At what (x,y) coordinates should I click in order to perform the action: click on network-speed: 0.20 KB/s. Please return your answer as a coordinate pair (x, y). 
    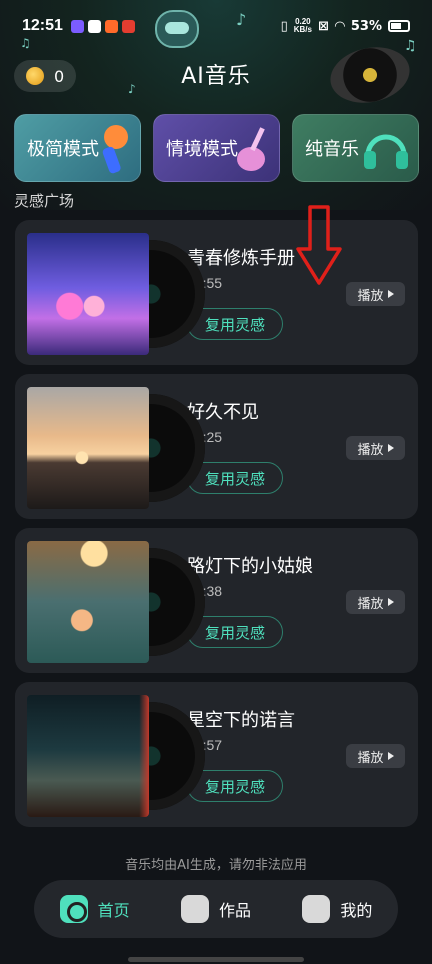
    Looking at the image, I should click on (302, 25).